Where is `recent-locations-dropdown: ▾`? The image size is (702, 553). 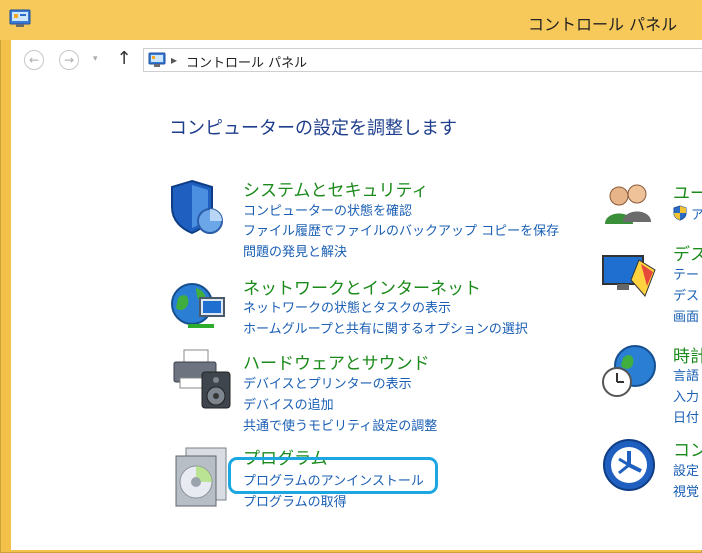 recent-locations-dropdown: ▾ is located at coordinates (98, 59).